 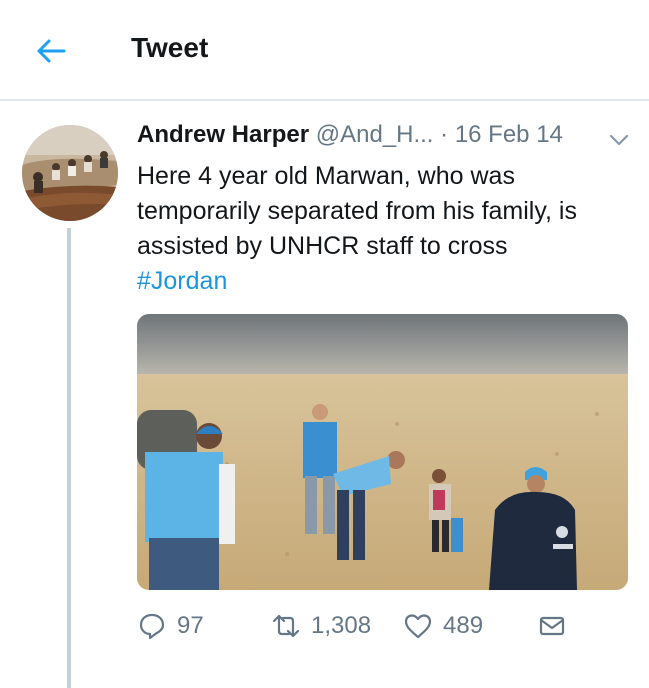 What do you see at coordinates (463, 625) in the screenshot?
I see `like-count: 489` at bounding box center [463, 625].